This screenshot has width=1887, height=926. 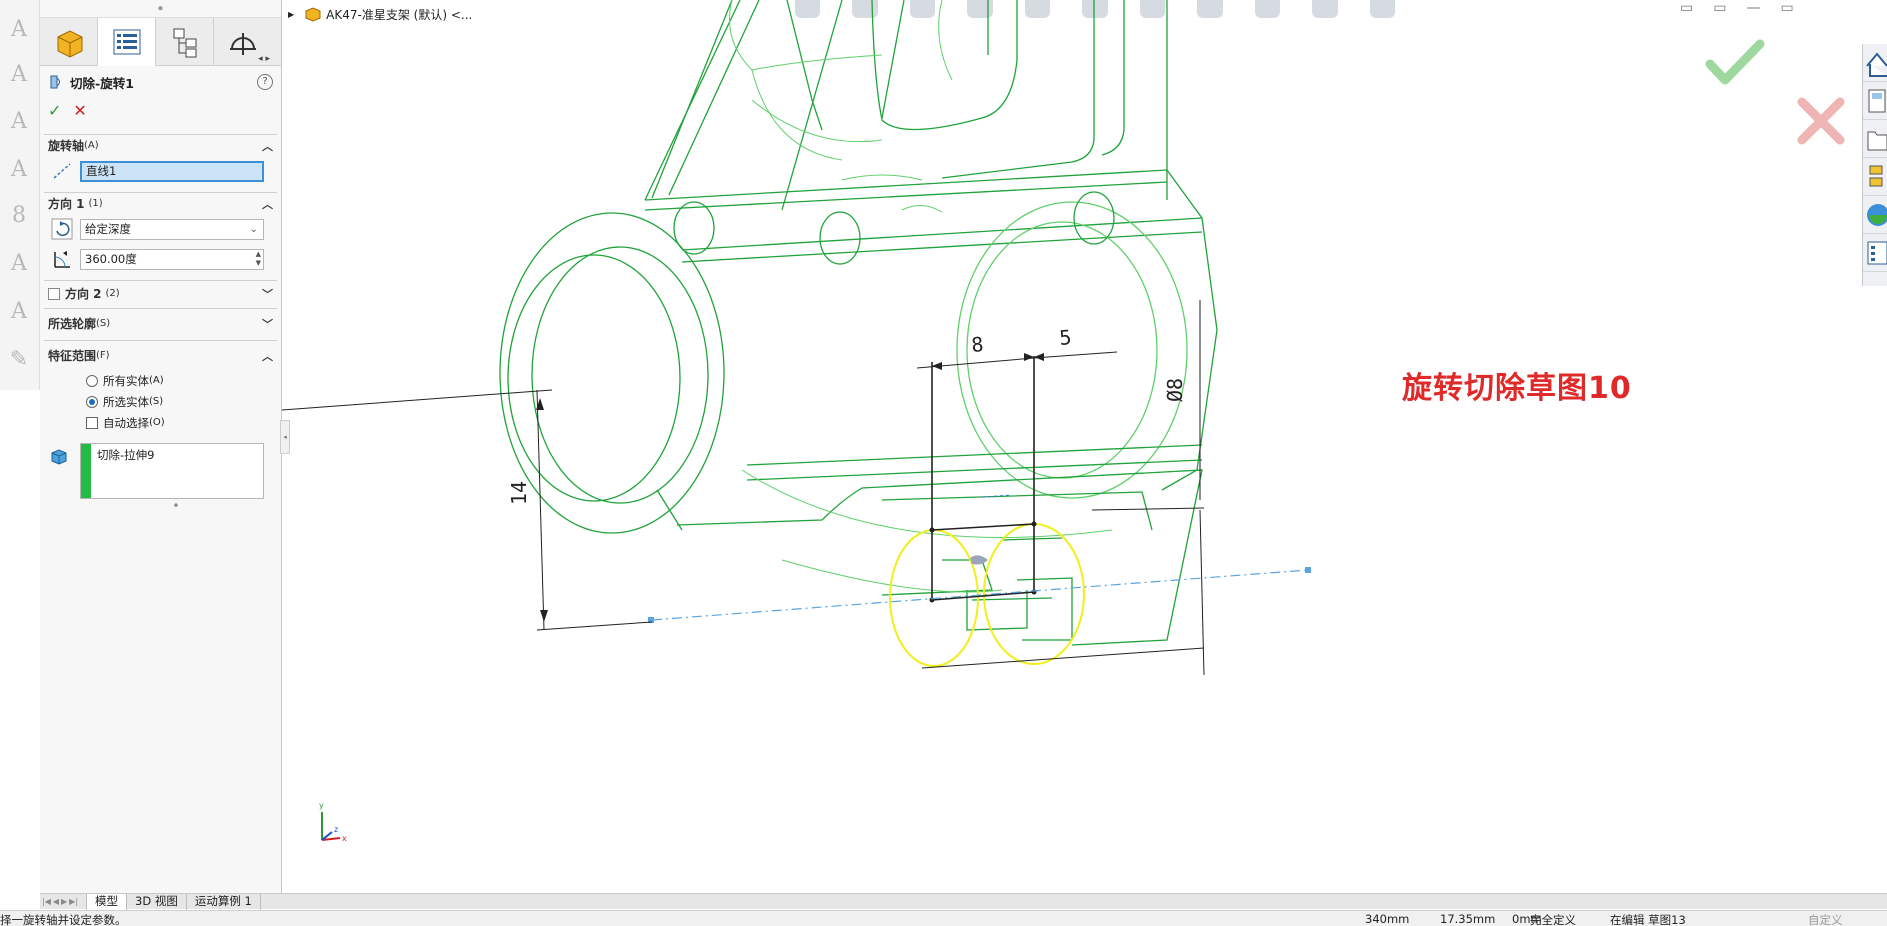 What do you see at coordinates (92, 401) in the screenshot?
I see `radio-selected-bodies` at bounding box center [92, 401].